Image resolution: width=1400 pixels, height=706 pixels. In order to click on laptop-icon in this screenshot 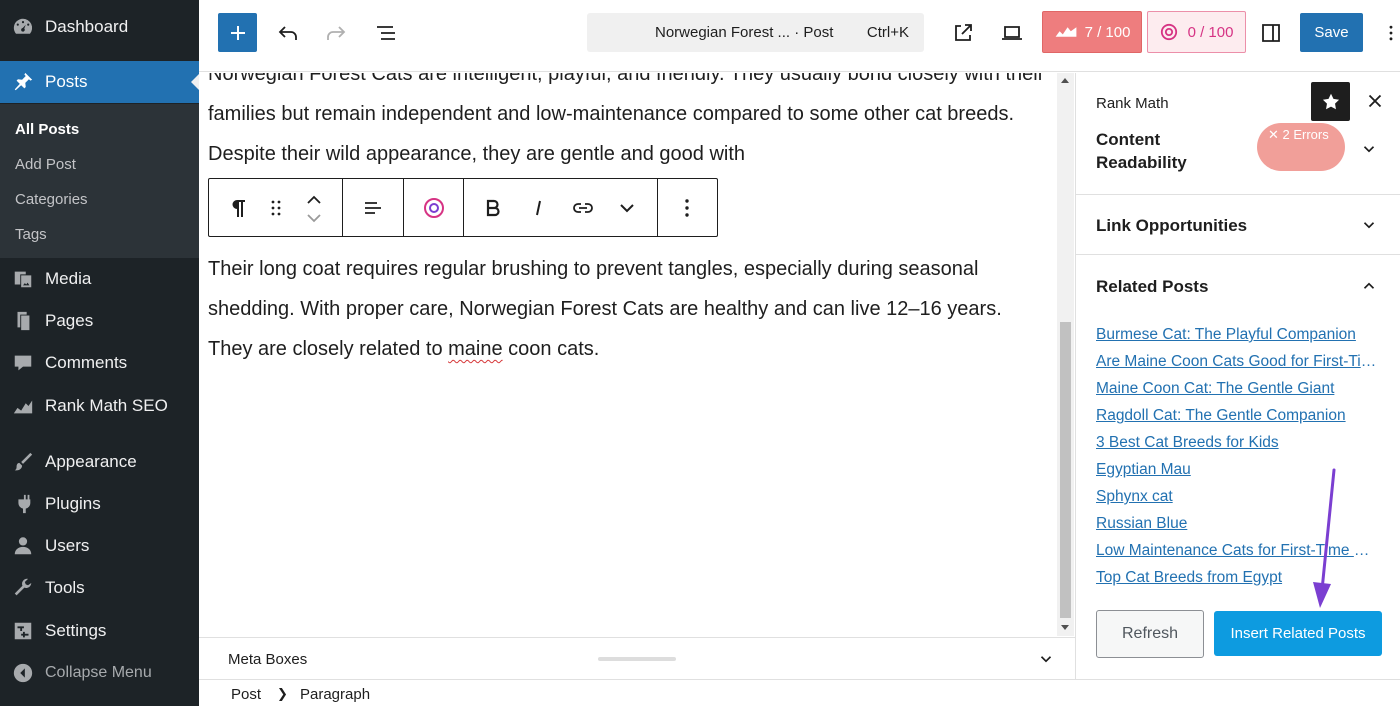, I will do `click(1012, 33)`.